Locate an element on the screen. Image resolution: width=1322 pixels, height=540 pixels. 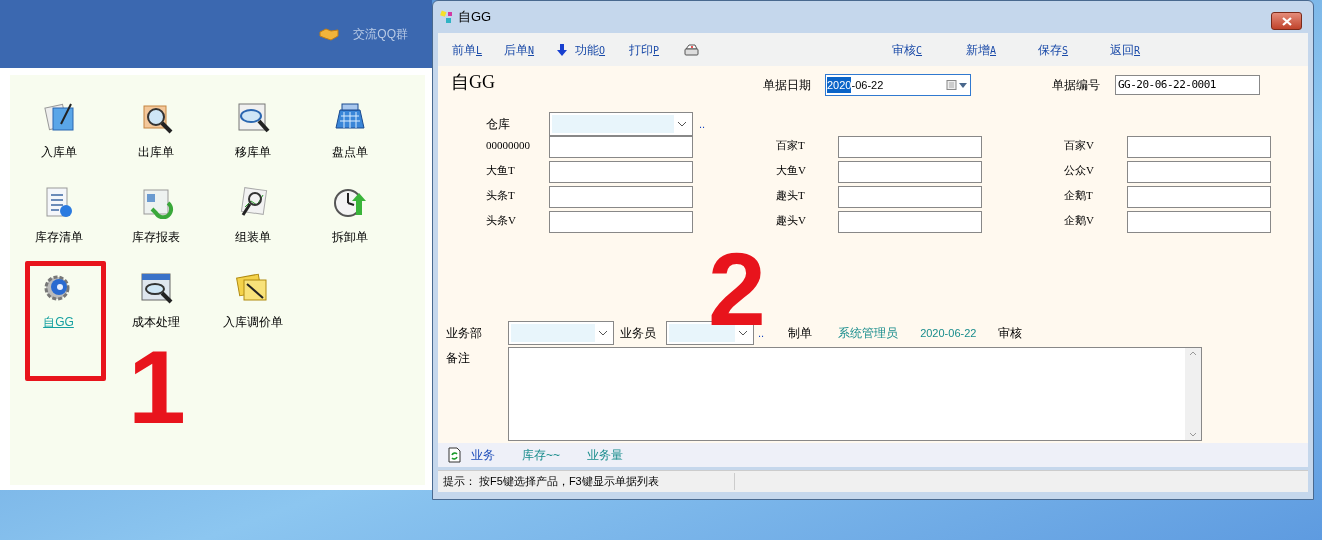
review-label: 审核 is located at coordinates (1010, 333).